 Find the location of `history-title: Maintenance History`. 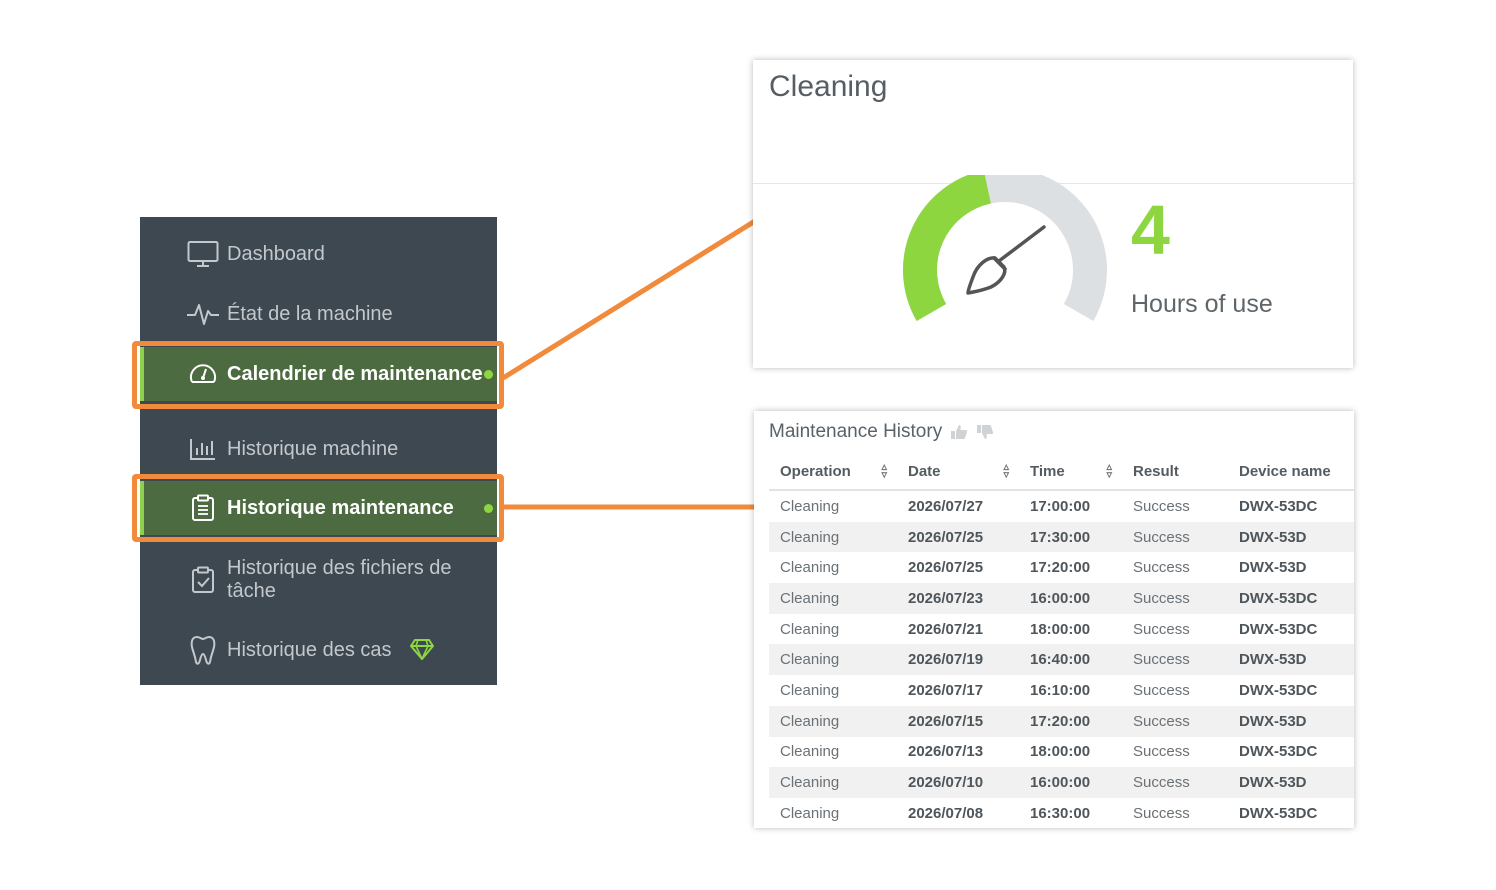

history-title: Maintenance History is located at coordinates (881, 432).